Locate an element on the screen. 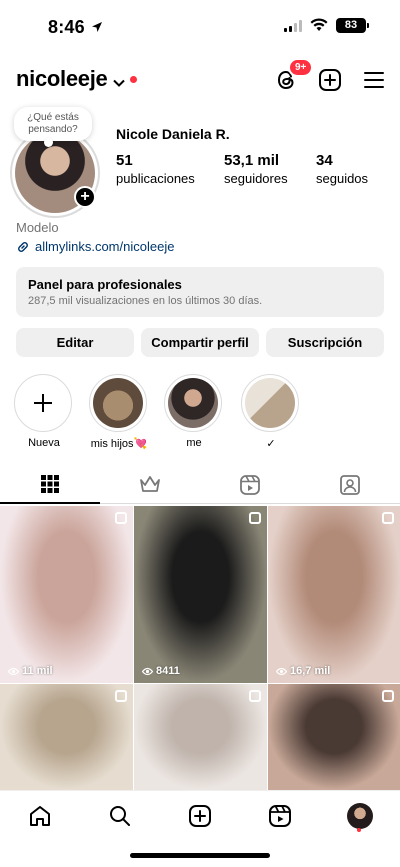 The height and width of the screenshot is (867, 400). highlight-item: mis hijos💘 is located at coordinates (119, 412).